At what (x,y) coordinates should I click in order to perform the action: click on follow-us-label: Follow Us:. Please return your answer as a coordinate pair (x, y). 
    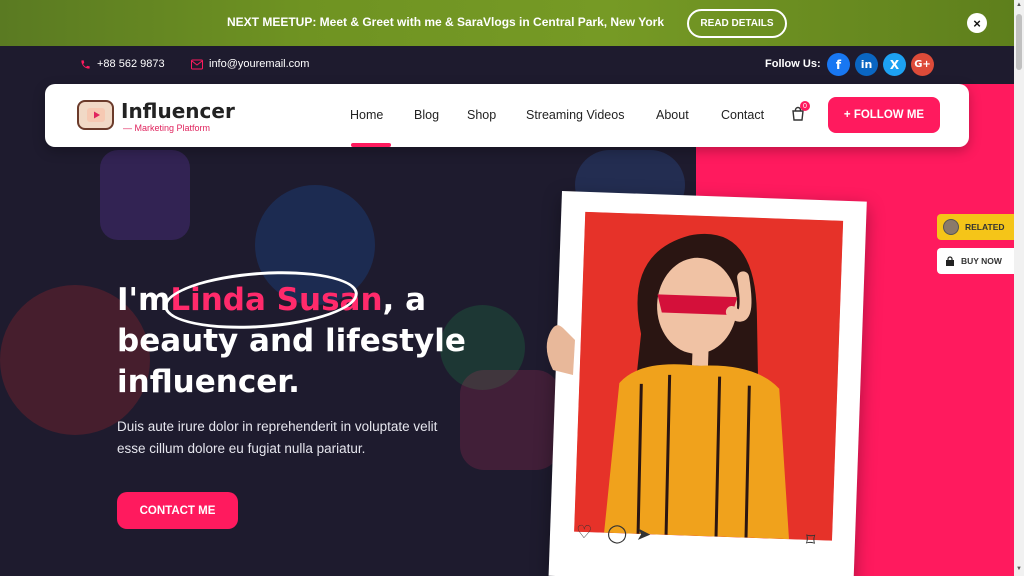
    Looking at the image, I should click on (793, 64).